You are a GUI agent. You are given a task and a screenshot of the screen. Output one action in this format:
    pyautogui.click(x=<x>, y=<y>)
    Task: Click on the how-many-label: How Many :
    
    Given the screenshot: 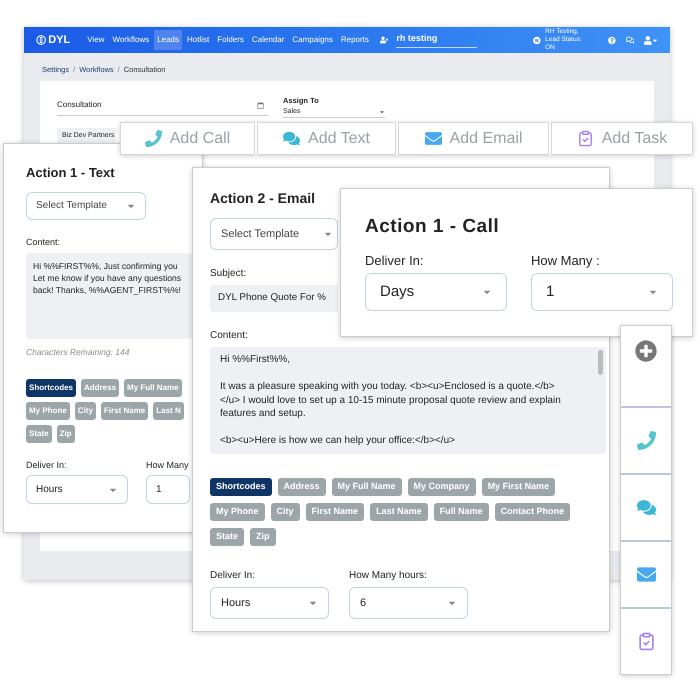 What is the action you would take?
    pyautogui.click(x=566, y=261)
    